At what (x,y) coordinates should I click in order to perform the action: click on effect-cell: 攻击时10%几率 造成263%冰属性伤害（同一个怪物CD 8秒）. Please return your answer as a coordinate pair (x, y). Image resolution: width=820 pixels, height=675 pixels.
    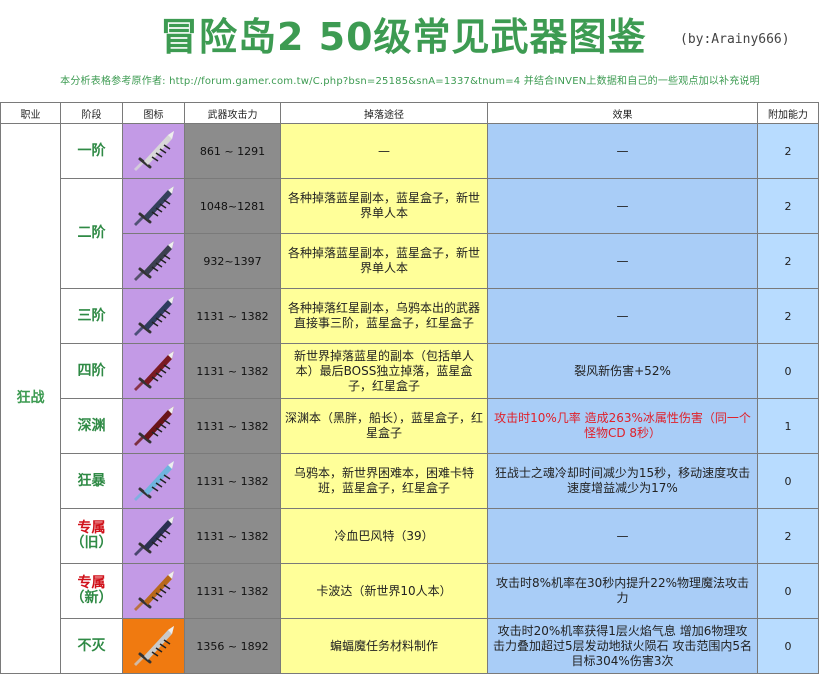
    Looking at the image, I should click on (622, 426).